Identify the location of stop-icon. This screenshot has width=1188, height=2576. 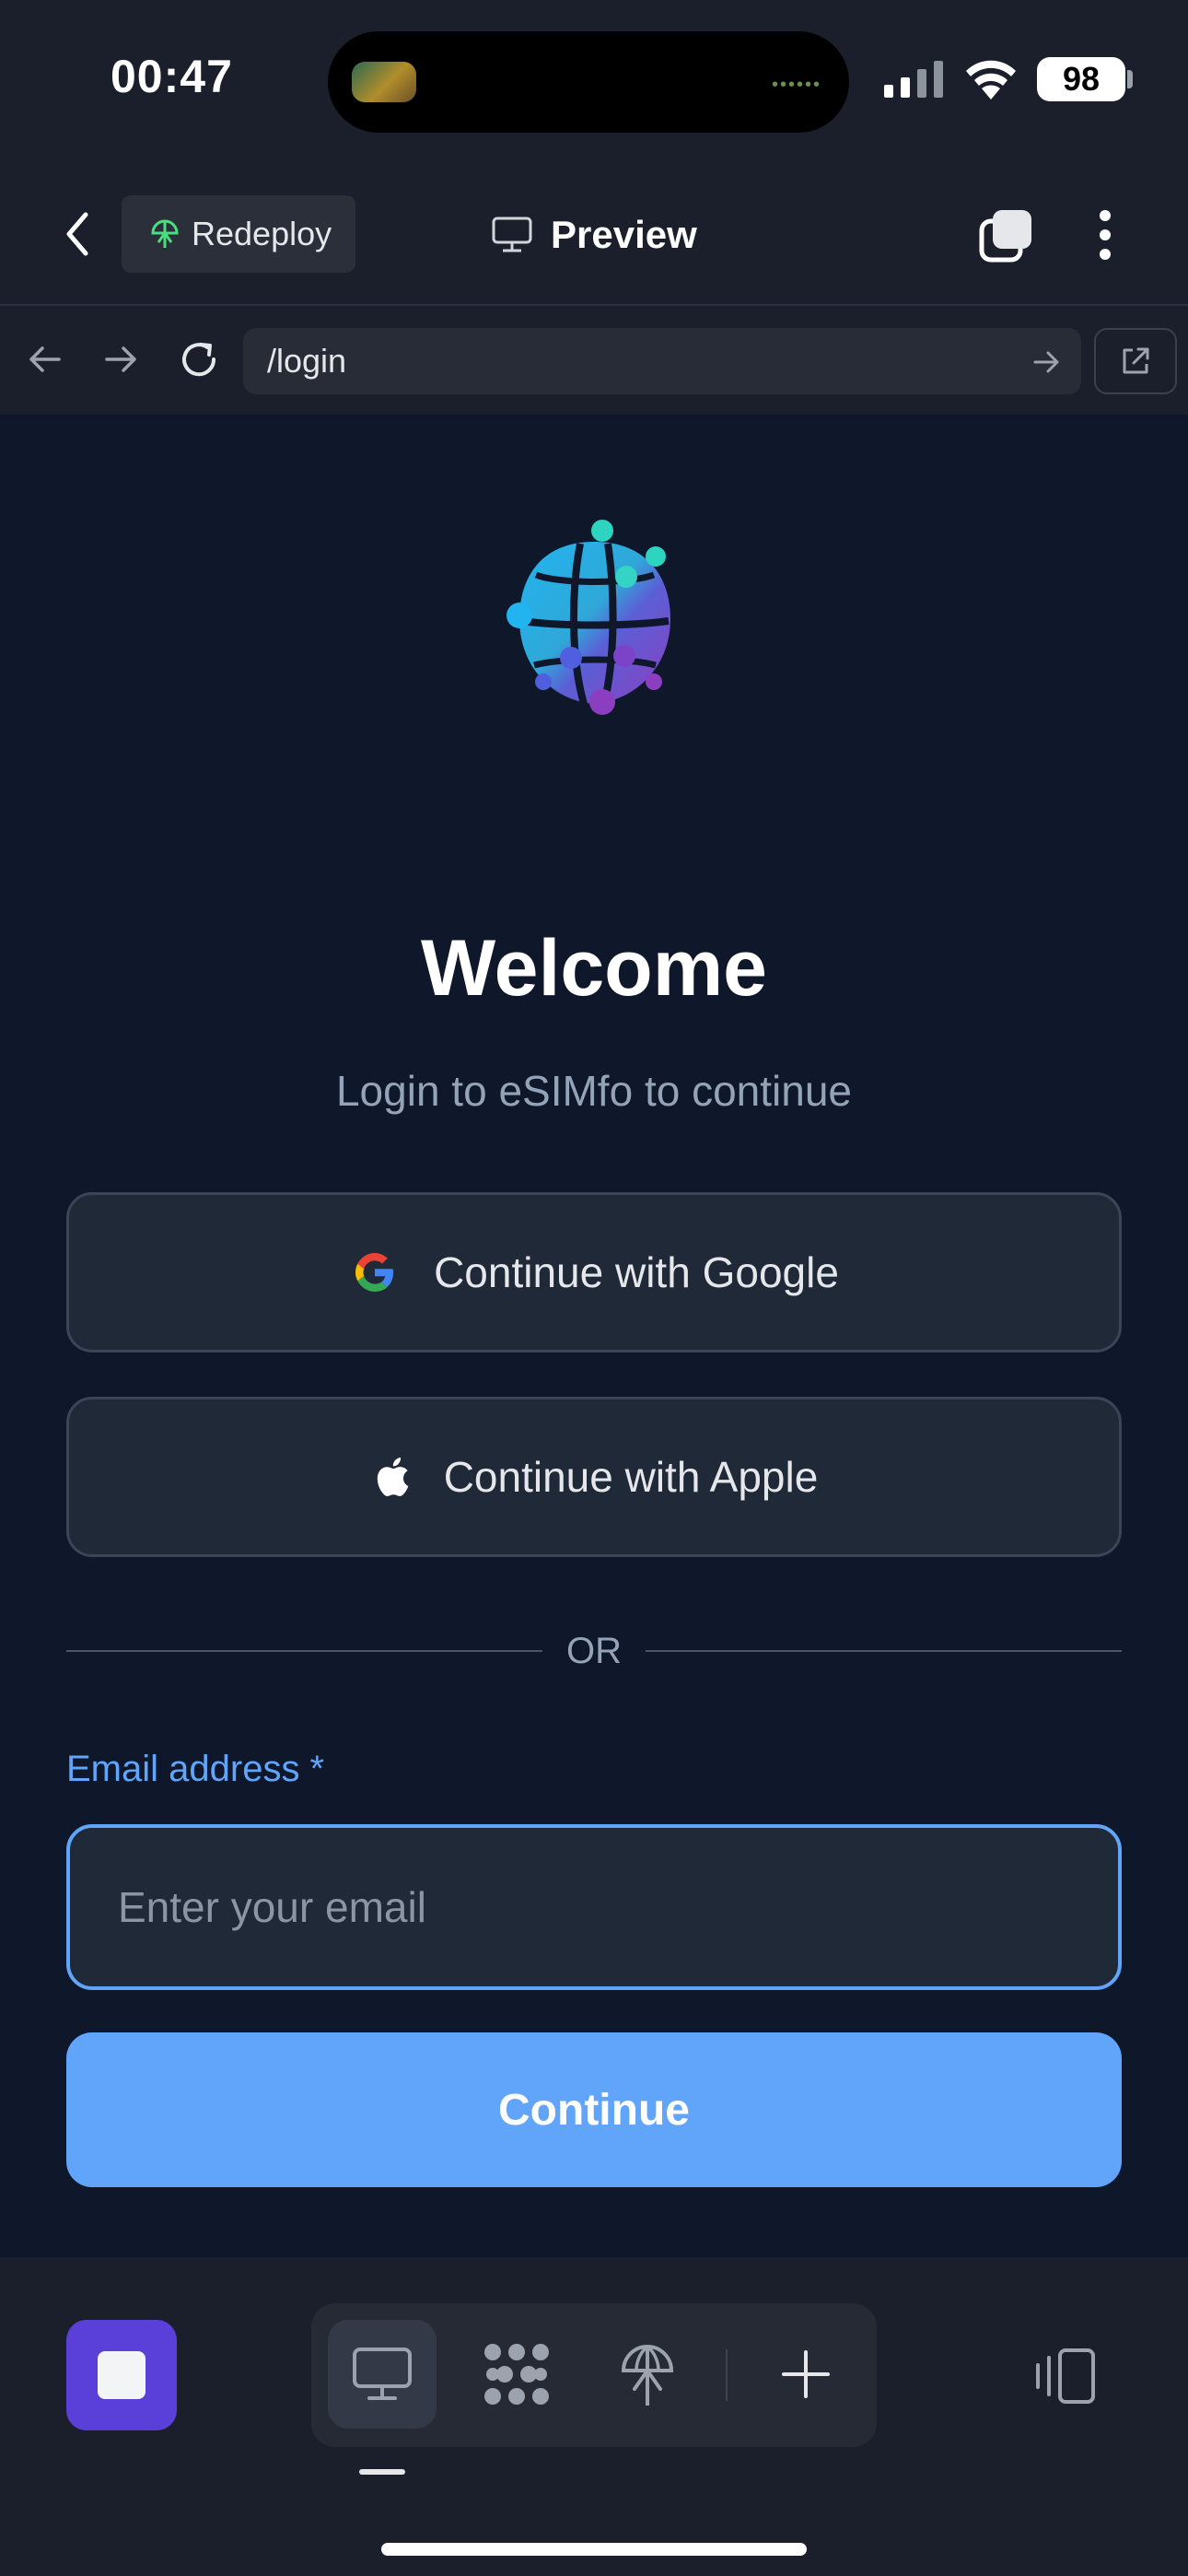
(122, 2375).